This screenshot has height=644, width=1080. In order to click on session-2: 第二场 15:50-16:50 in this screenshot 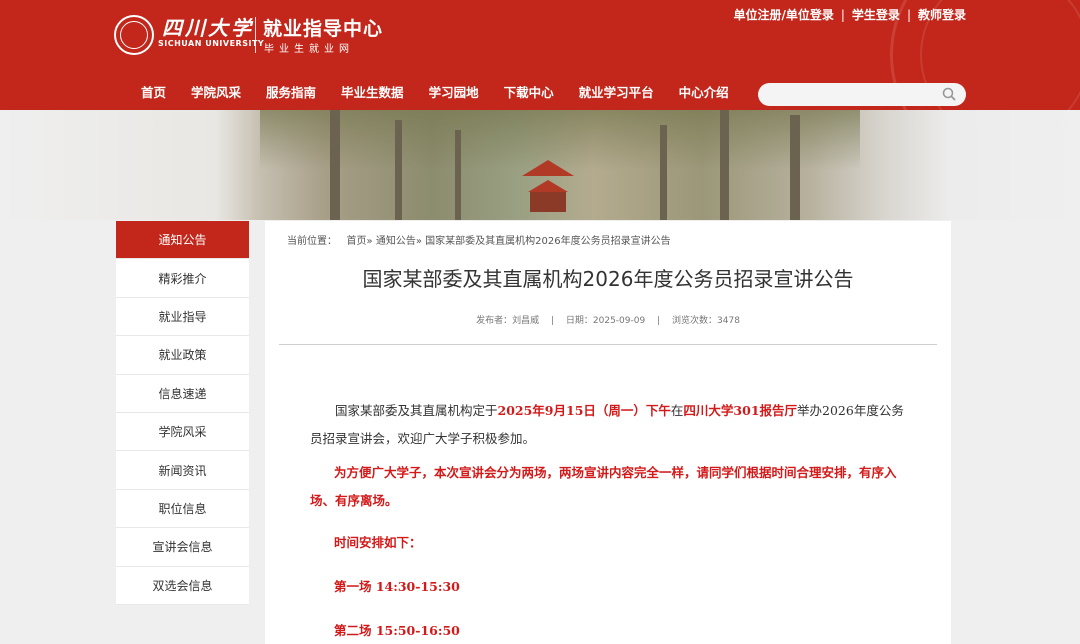, I will do `click(397, 630)`.